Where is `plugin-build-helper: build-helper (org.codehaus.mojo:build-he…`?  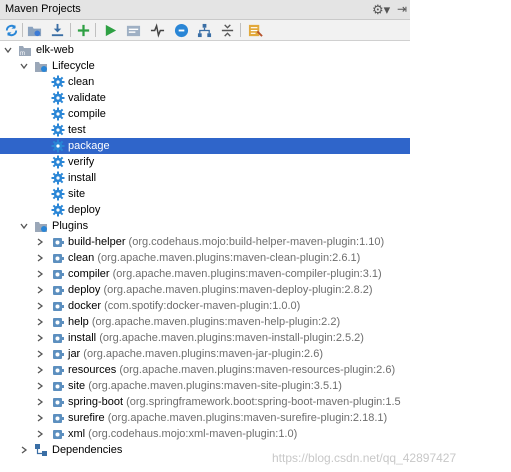 plugin-build-helper: build-helper (org.codehaus.mojo:build-he… is located at coordinates (205, 242).